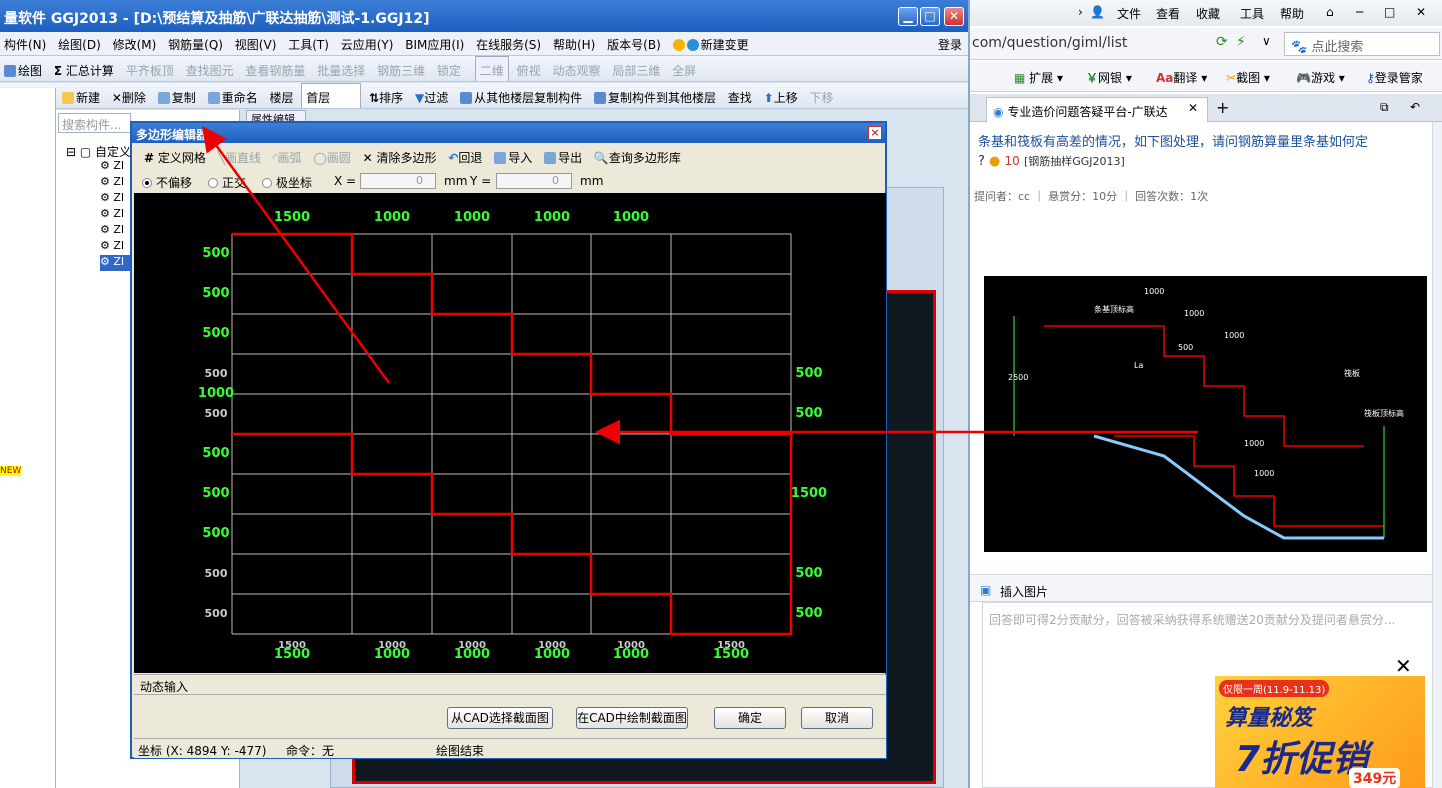  I want to click on query-polygon-library-button: 🔍查询多边形库, so click(637, 157).